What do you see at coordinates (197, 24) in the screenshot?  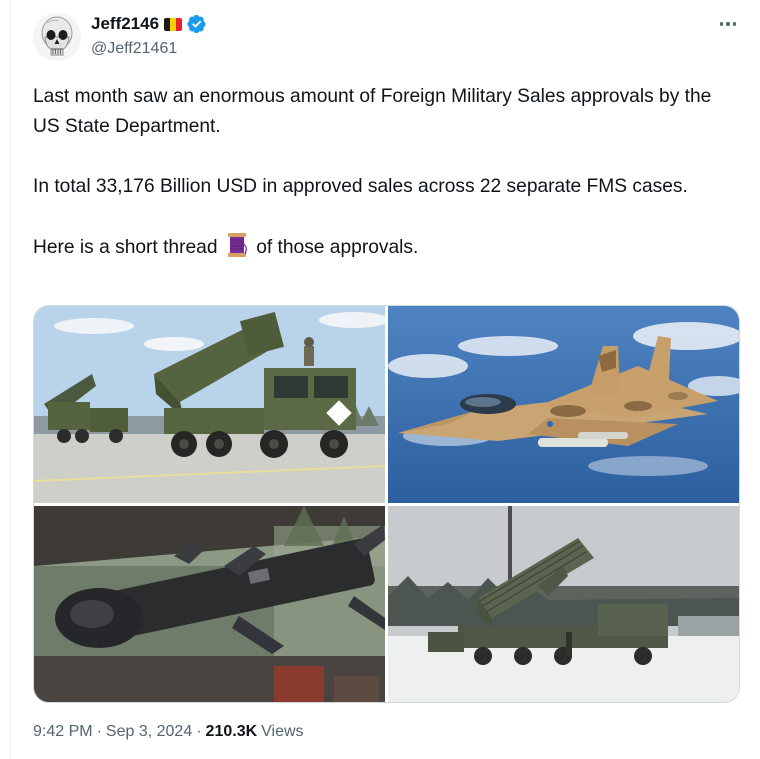 I see `verified-badge-icon` at bounding box center [197, 24].